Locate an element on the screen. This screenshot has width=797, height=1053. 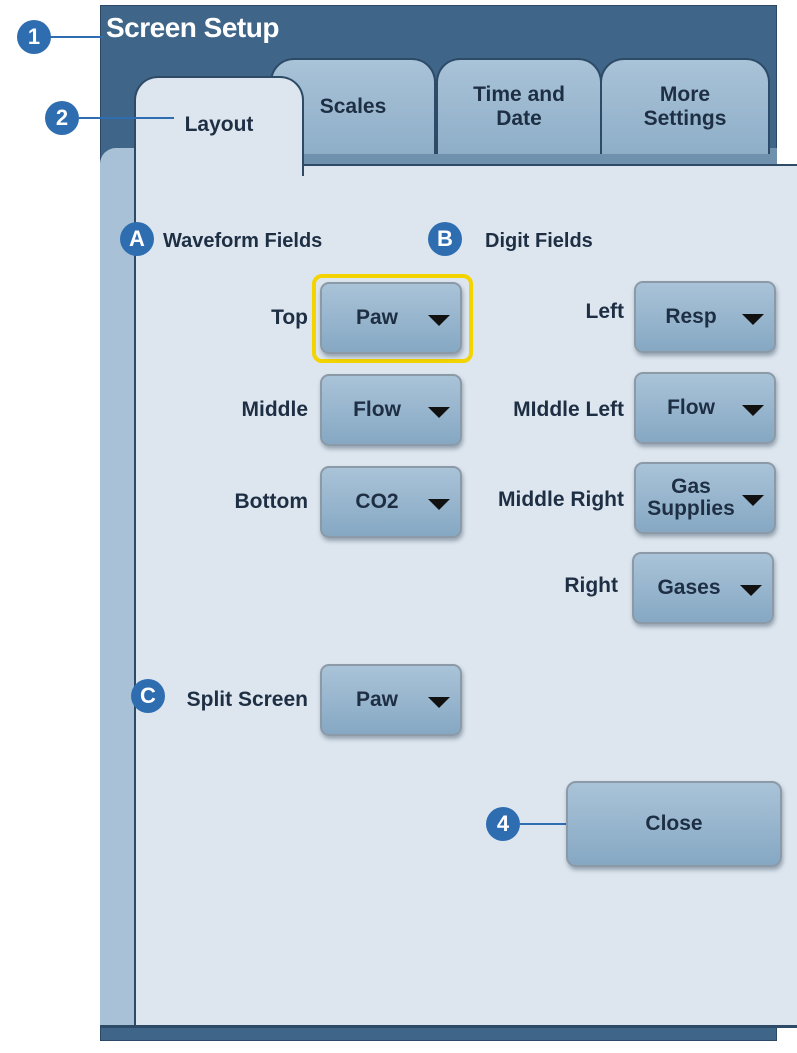
split-screen-dropdown: Paw is located at coordinates (391, 700).